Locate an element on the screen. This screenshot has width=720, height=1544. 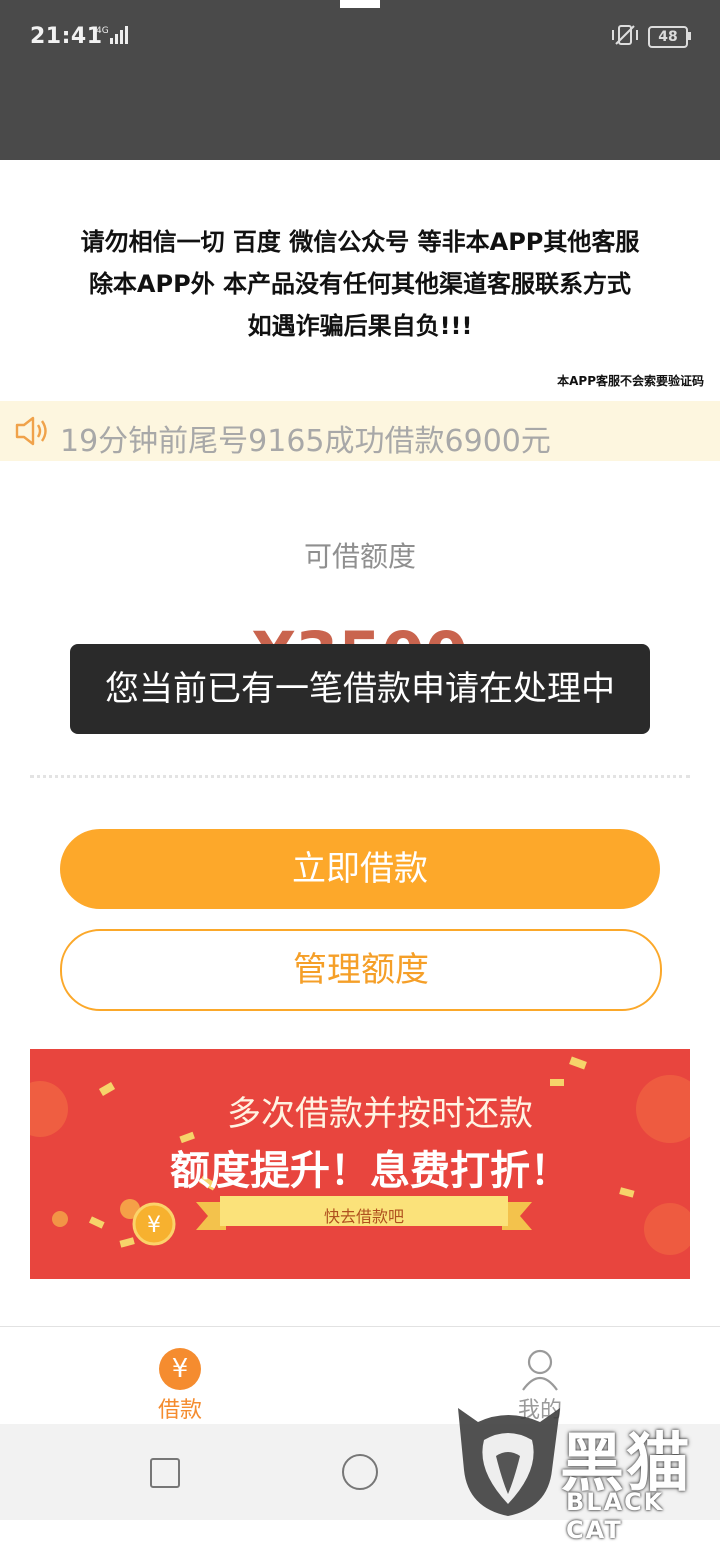
dotted-divider is located at coordinates (360, 776).